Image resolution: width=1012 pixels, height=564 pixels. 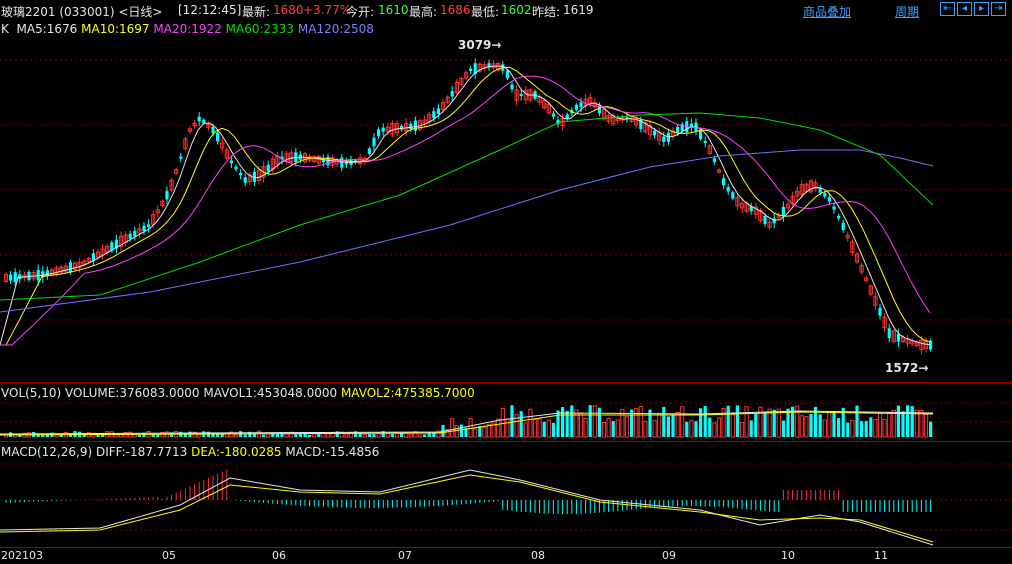 What do you see at coordinates (467, 507) in the screenshot?
I see `diff-line` at bounding box center [467, 507].